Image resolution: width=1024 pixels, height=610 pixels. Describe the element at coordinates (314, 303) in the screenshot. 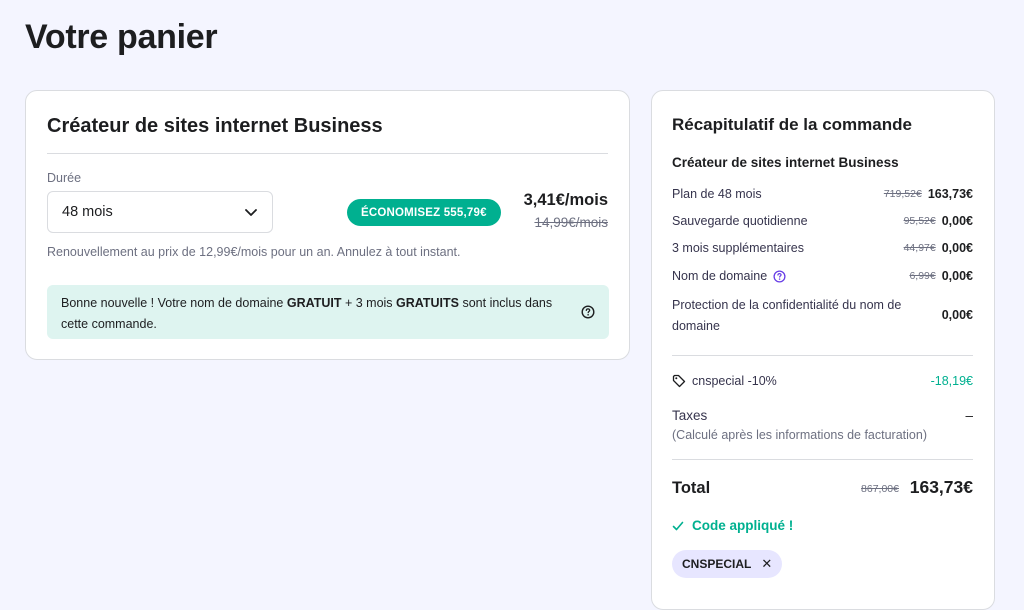

I see `notice-bold-1: GRATUIT` at that location.